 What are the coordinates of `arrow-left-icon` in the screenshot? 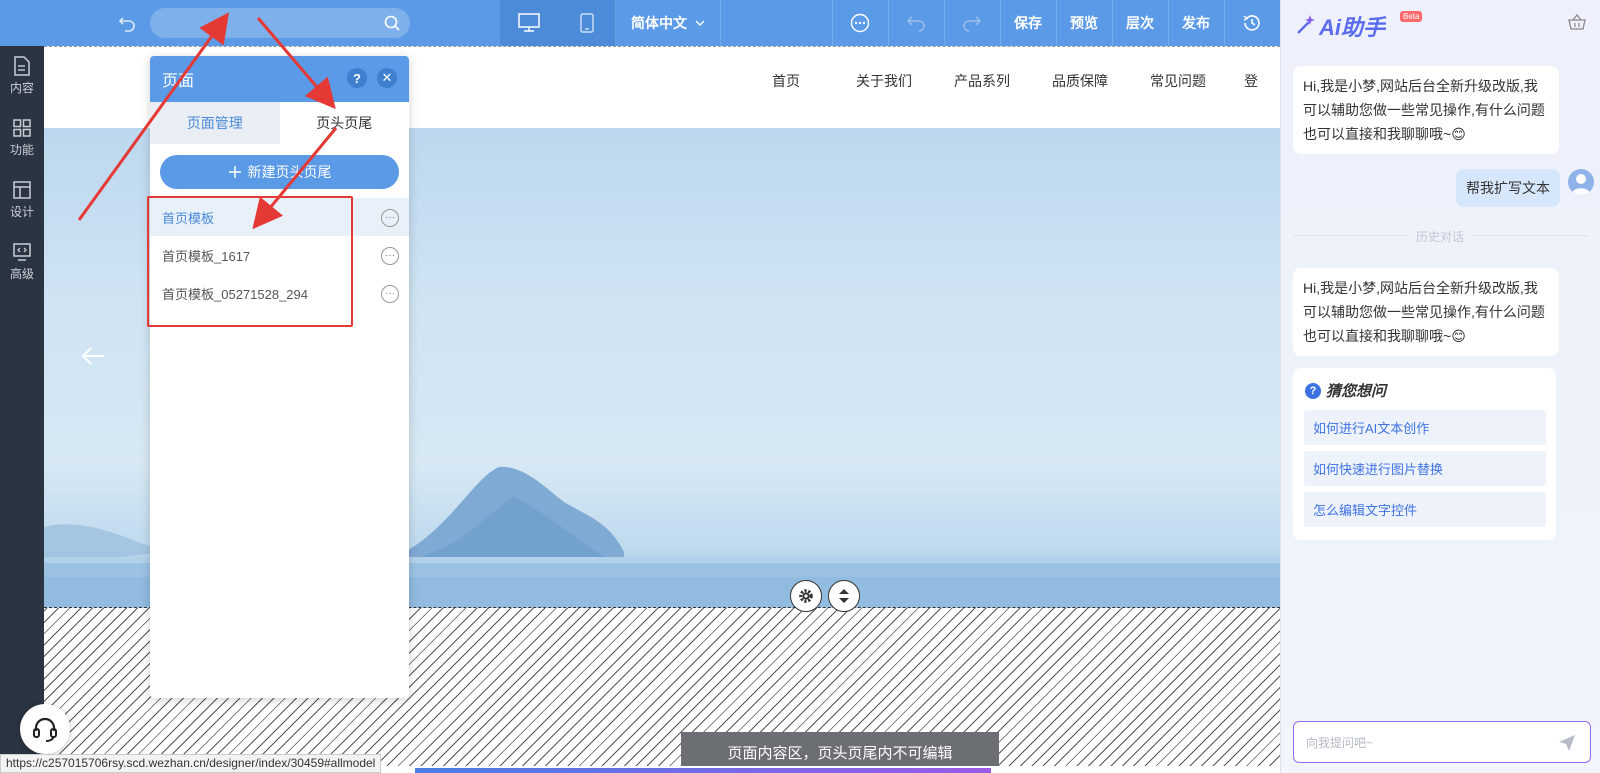 It's located at (93, 356).